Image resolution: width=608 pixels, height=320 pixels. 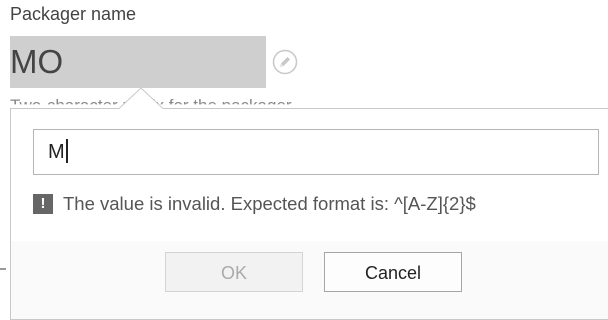 What do you see at coordinates (66, 151) in the screenshot?
I see `text-caret` at bounding box center [66, 151].